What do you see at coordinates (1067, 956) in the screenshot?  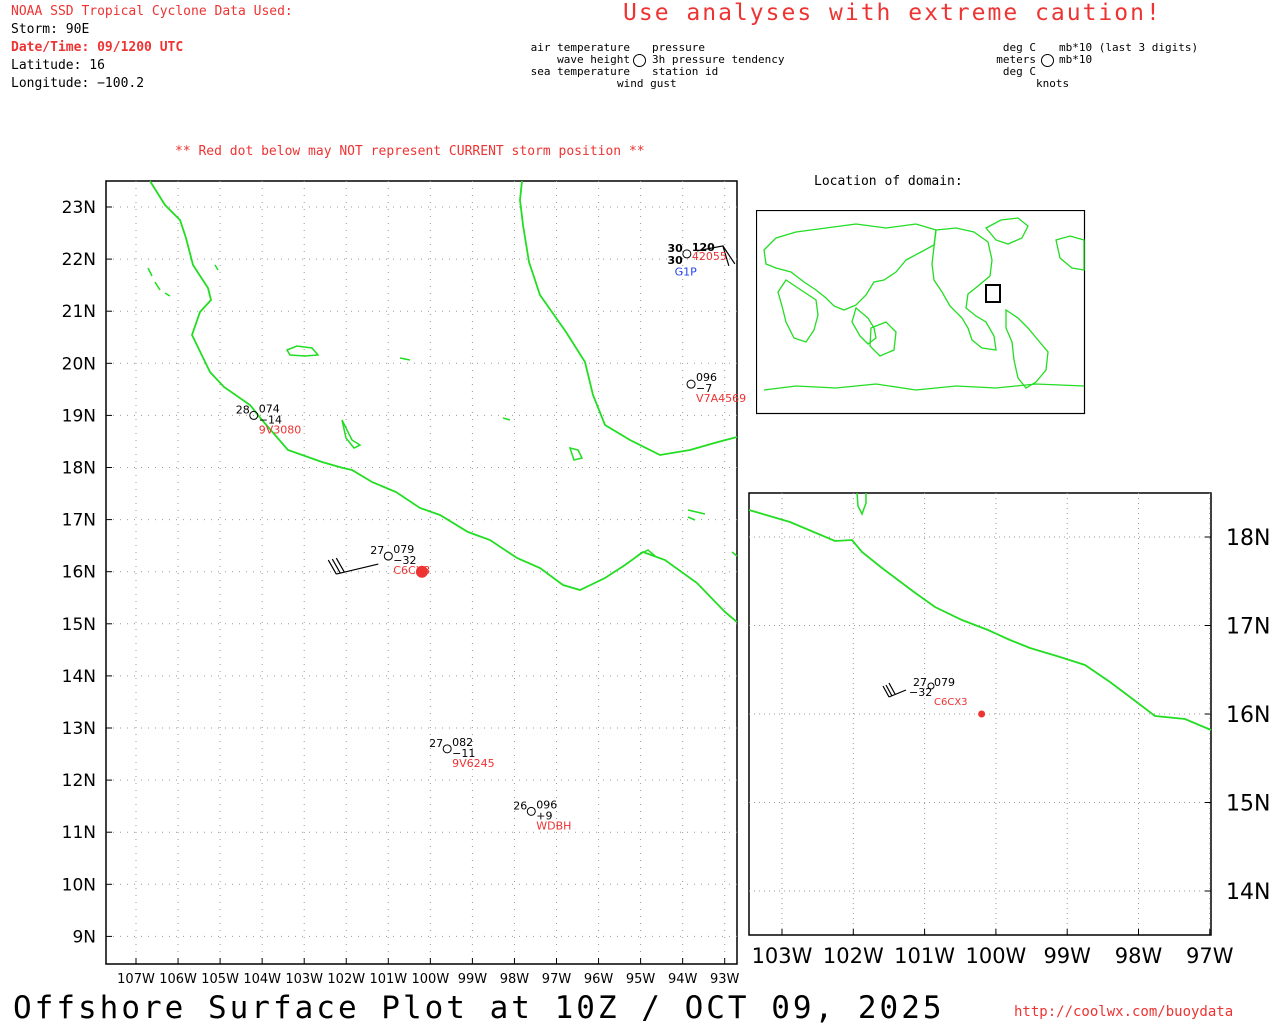 I see `inset-lon-label: 99W` at bounding box center [1067, 956].